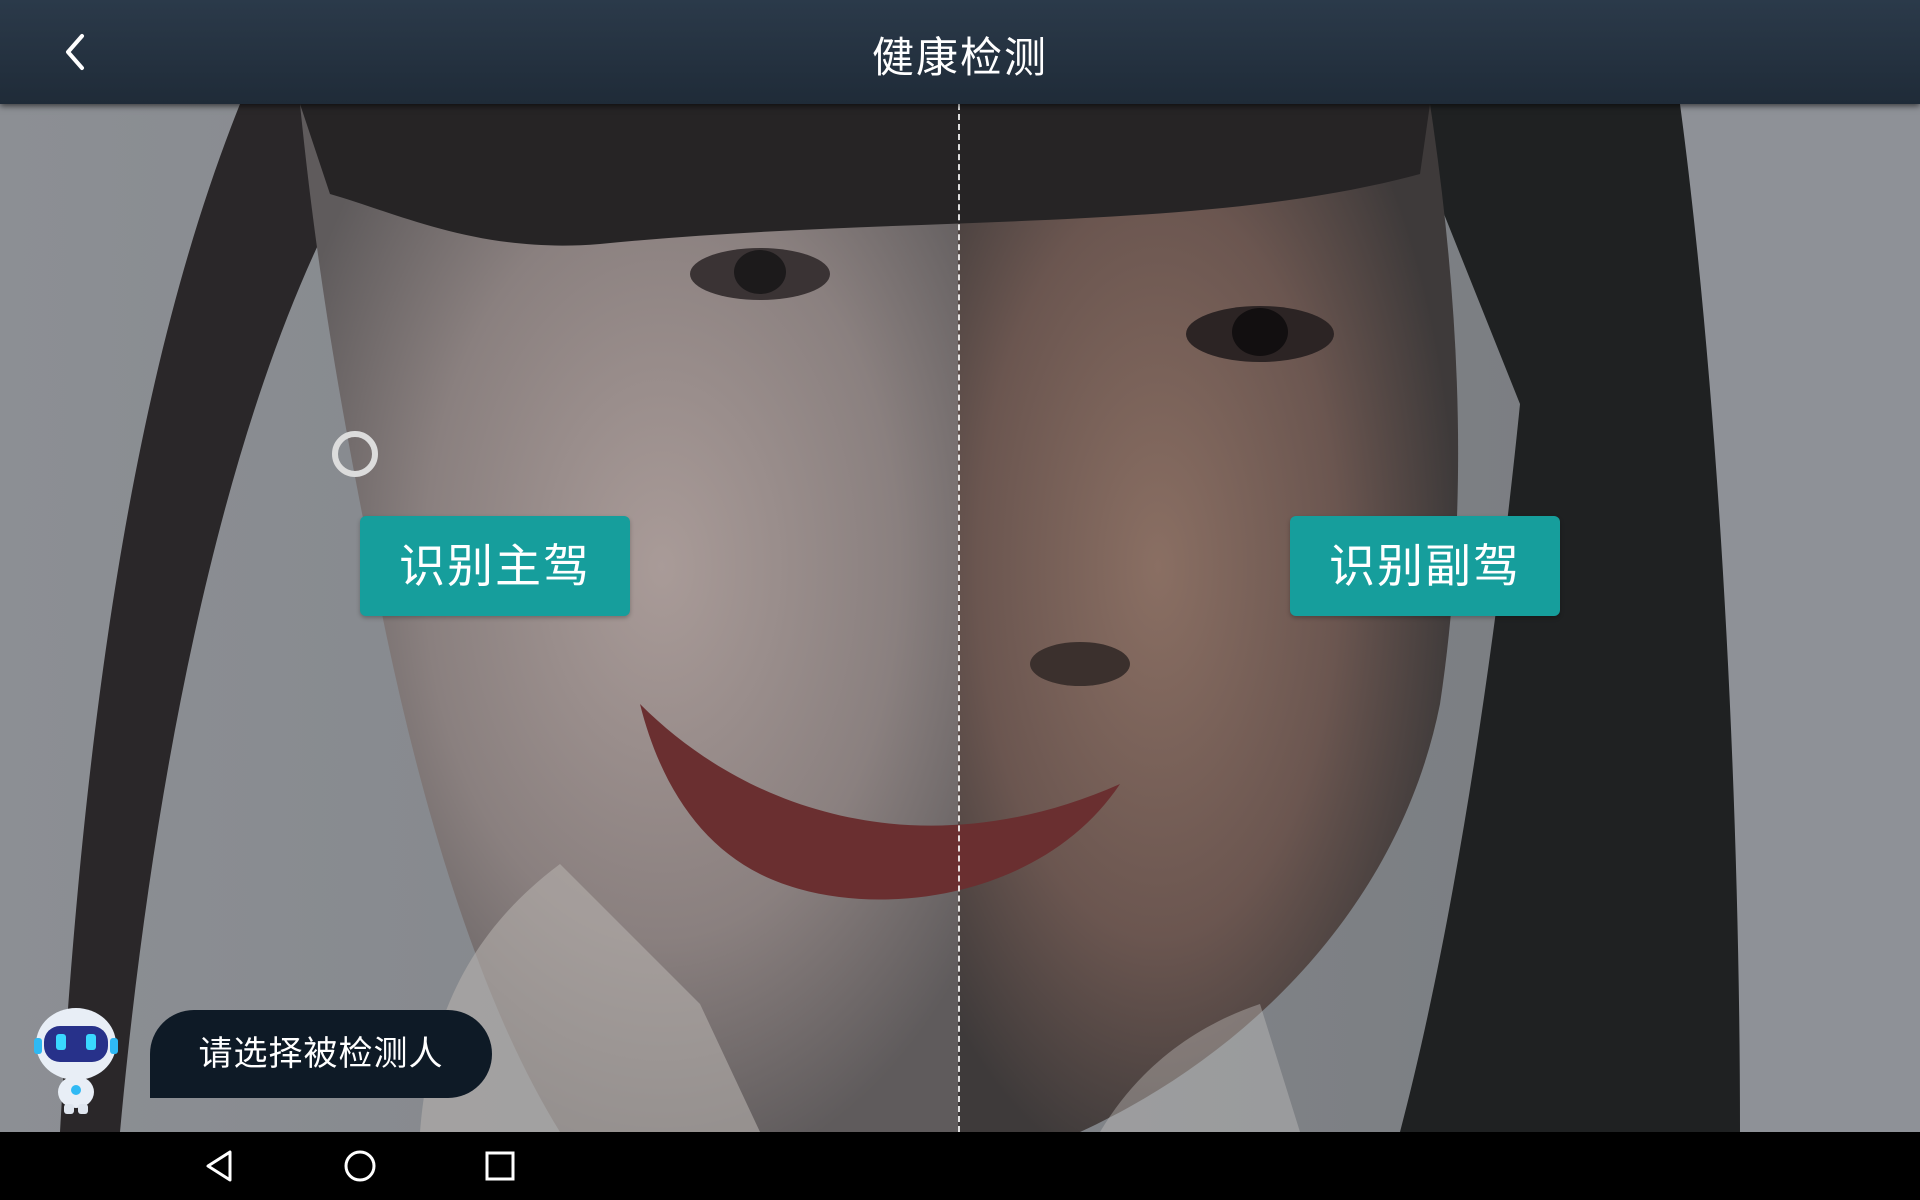  I want to click on circle-home-icon, so click(360, 1166).